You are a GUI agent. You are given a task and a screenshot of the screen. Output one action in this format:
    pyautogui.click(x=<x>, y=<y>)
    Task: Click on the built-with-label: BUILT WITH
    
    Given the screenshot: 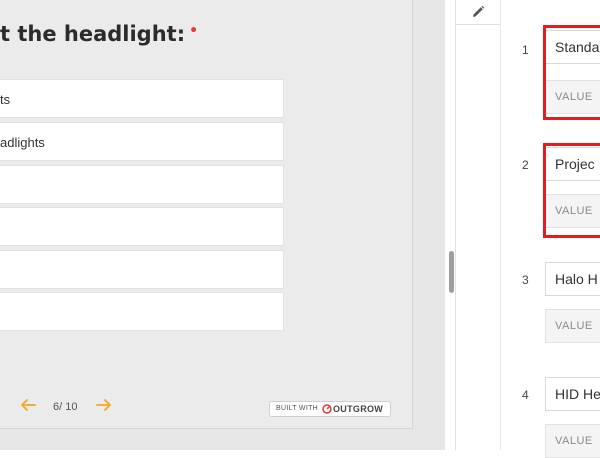 What is the action you would take?
    pyautogui.click(x=297, y=408)
    